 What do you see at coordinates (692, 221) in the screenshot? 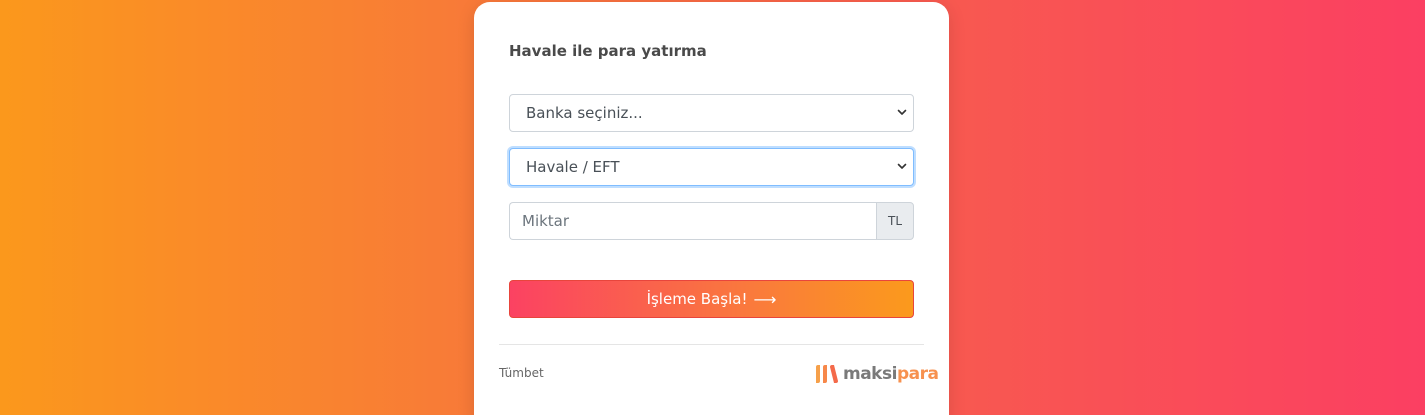
I see `amount-input` at bounding box center [692, 221].